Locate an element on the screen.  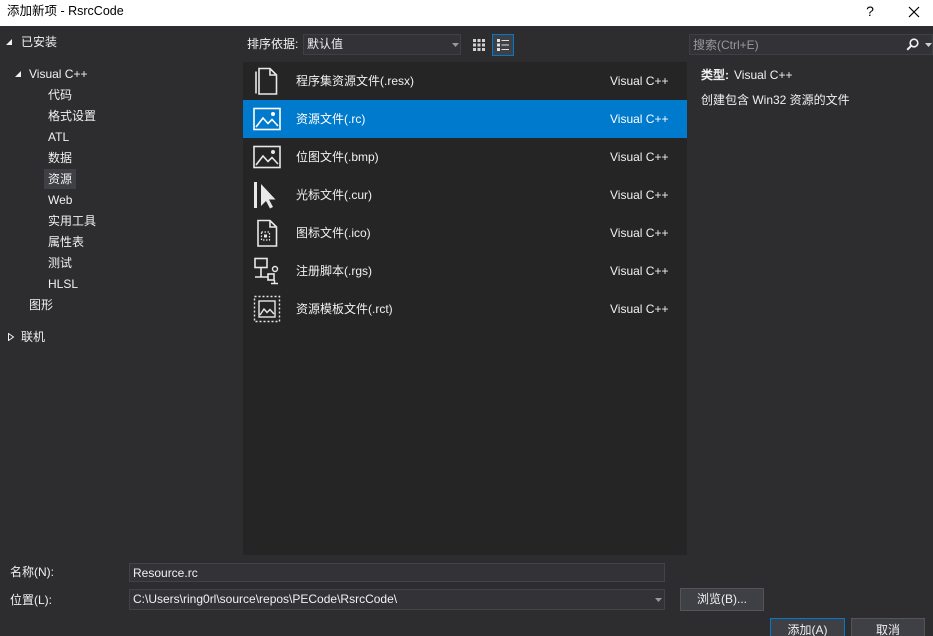
close-icon is located at coordinates (914, 12).